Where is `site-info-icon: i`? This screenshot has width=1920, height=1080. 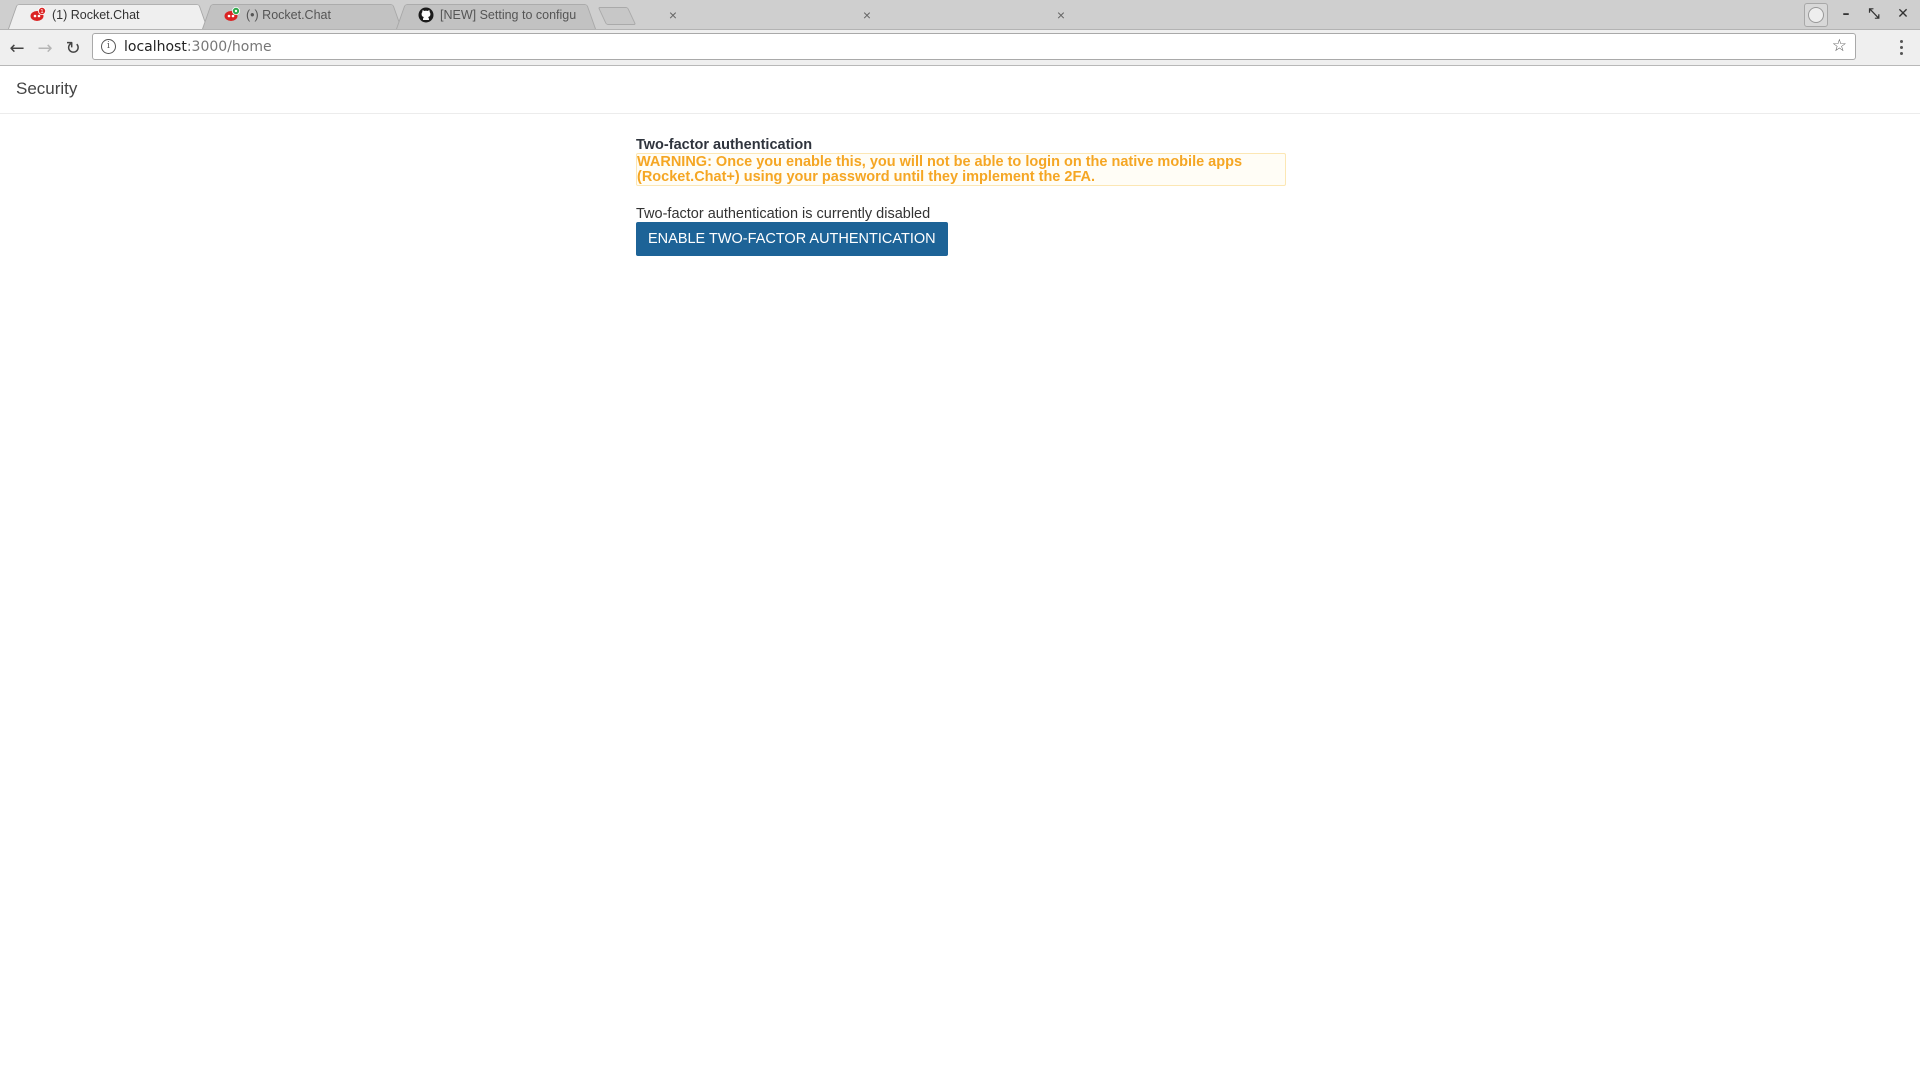 site-info-icon: i is located at coordinates (108, 46).